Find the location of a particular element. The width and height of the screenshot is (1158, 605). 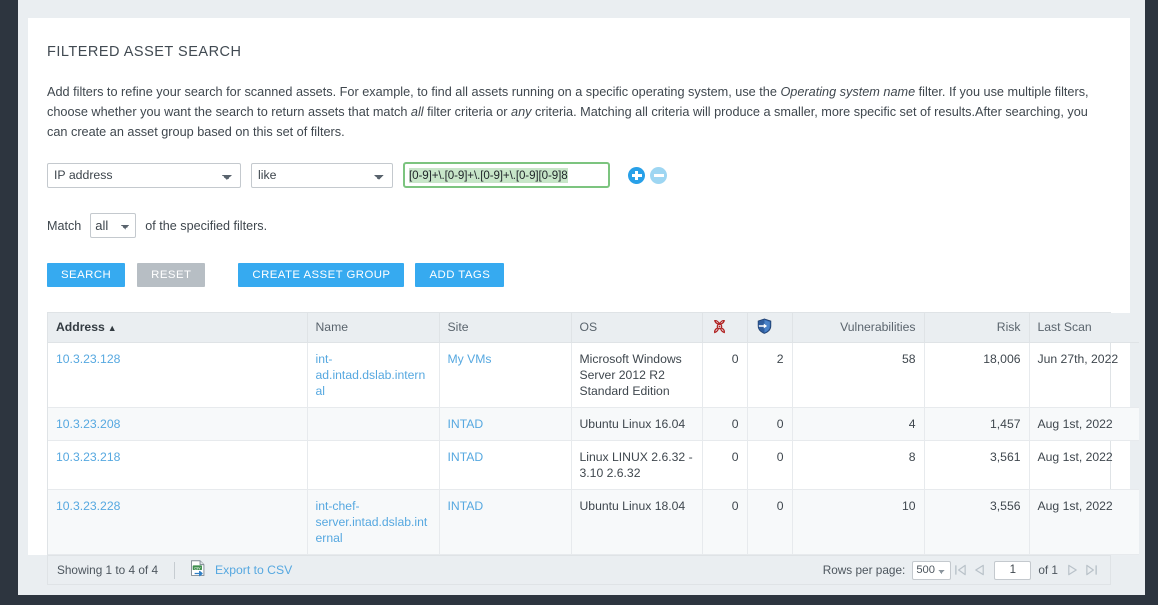

asset-address-link: 10.3.23.208 is located at coordinates (88, 424).